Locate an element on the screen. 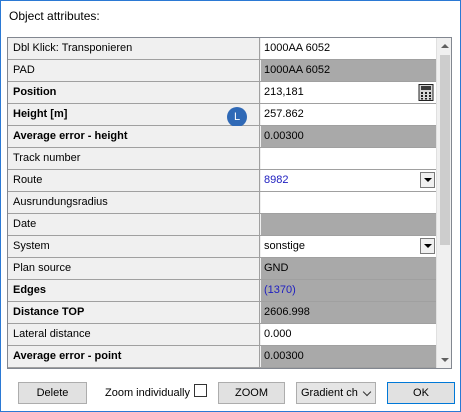 This screenshot has height=412, width=461. attribute-value: sonstige is located at coordinates (348, 246).